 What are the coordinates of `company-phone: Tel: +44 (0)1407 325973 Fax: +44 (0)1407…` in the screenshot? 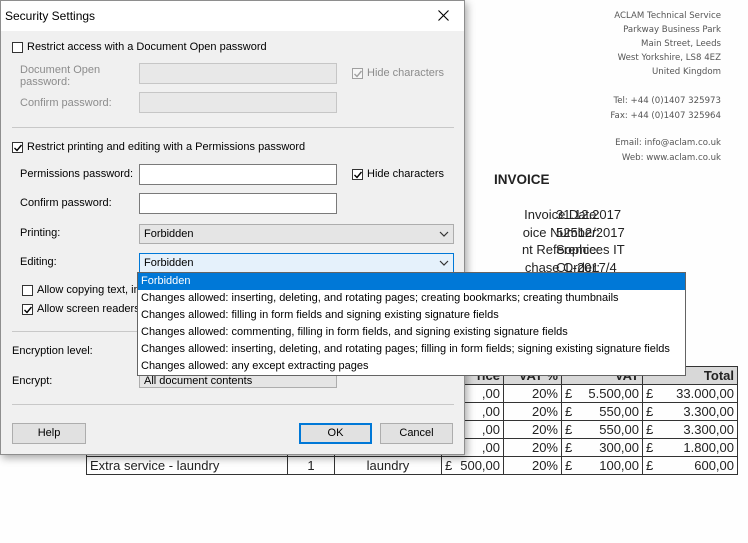 It's located at (665, 108).